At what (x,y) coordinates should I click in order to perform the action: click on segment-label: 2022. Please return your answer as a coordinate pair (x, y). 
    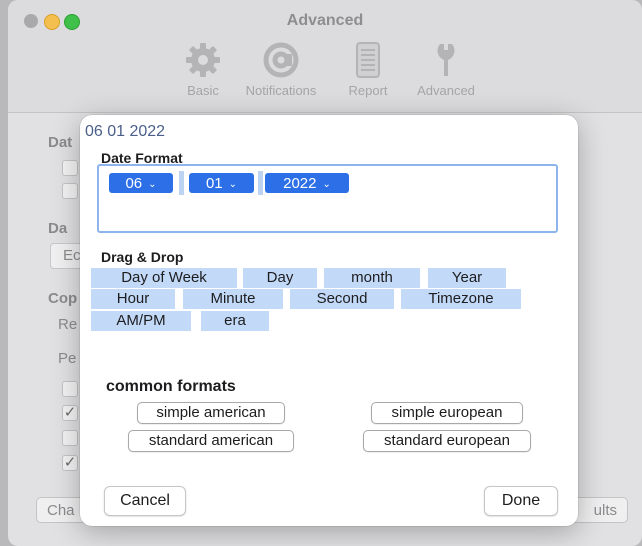
    Looking at the image, I should click on (300, 183).